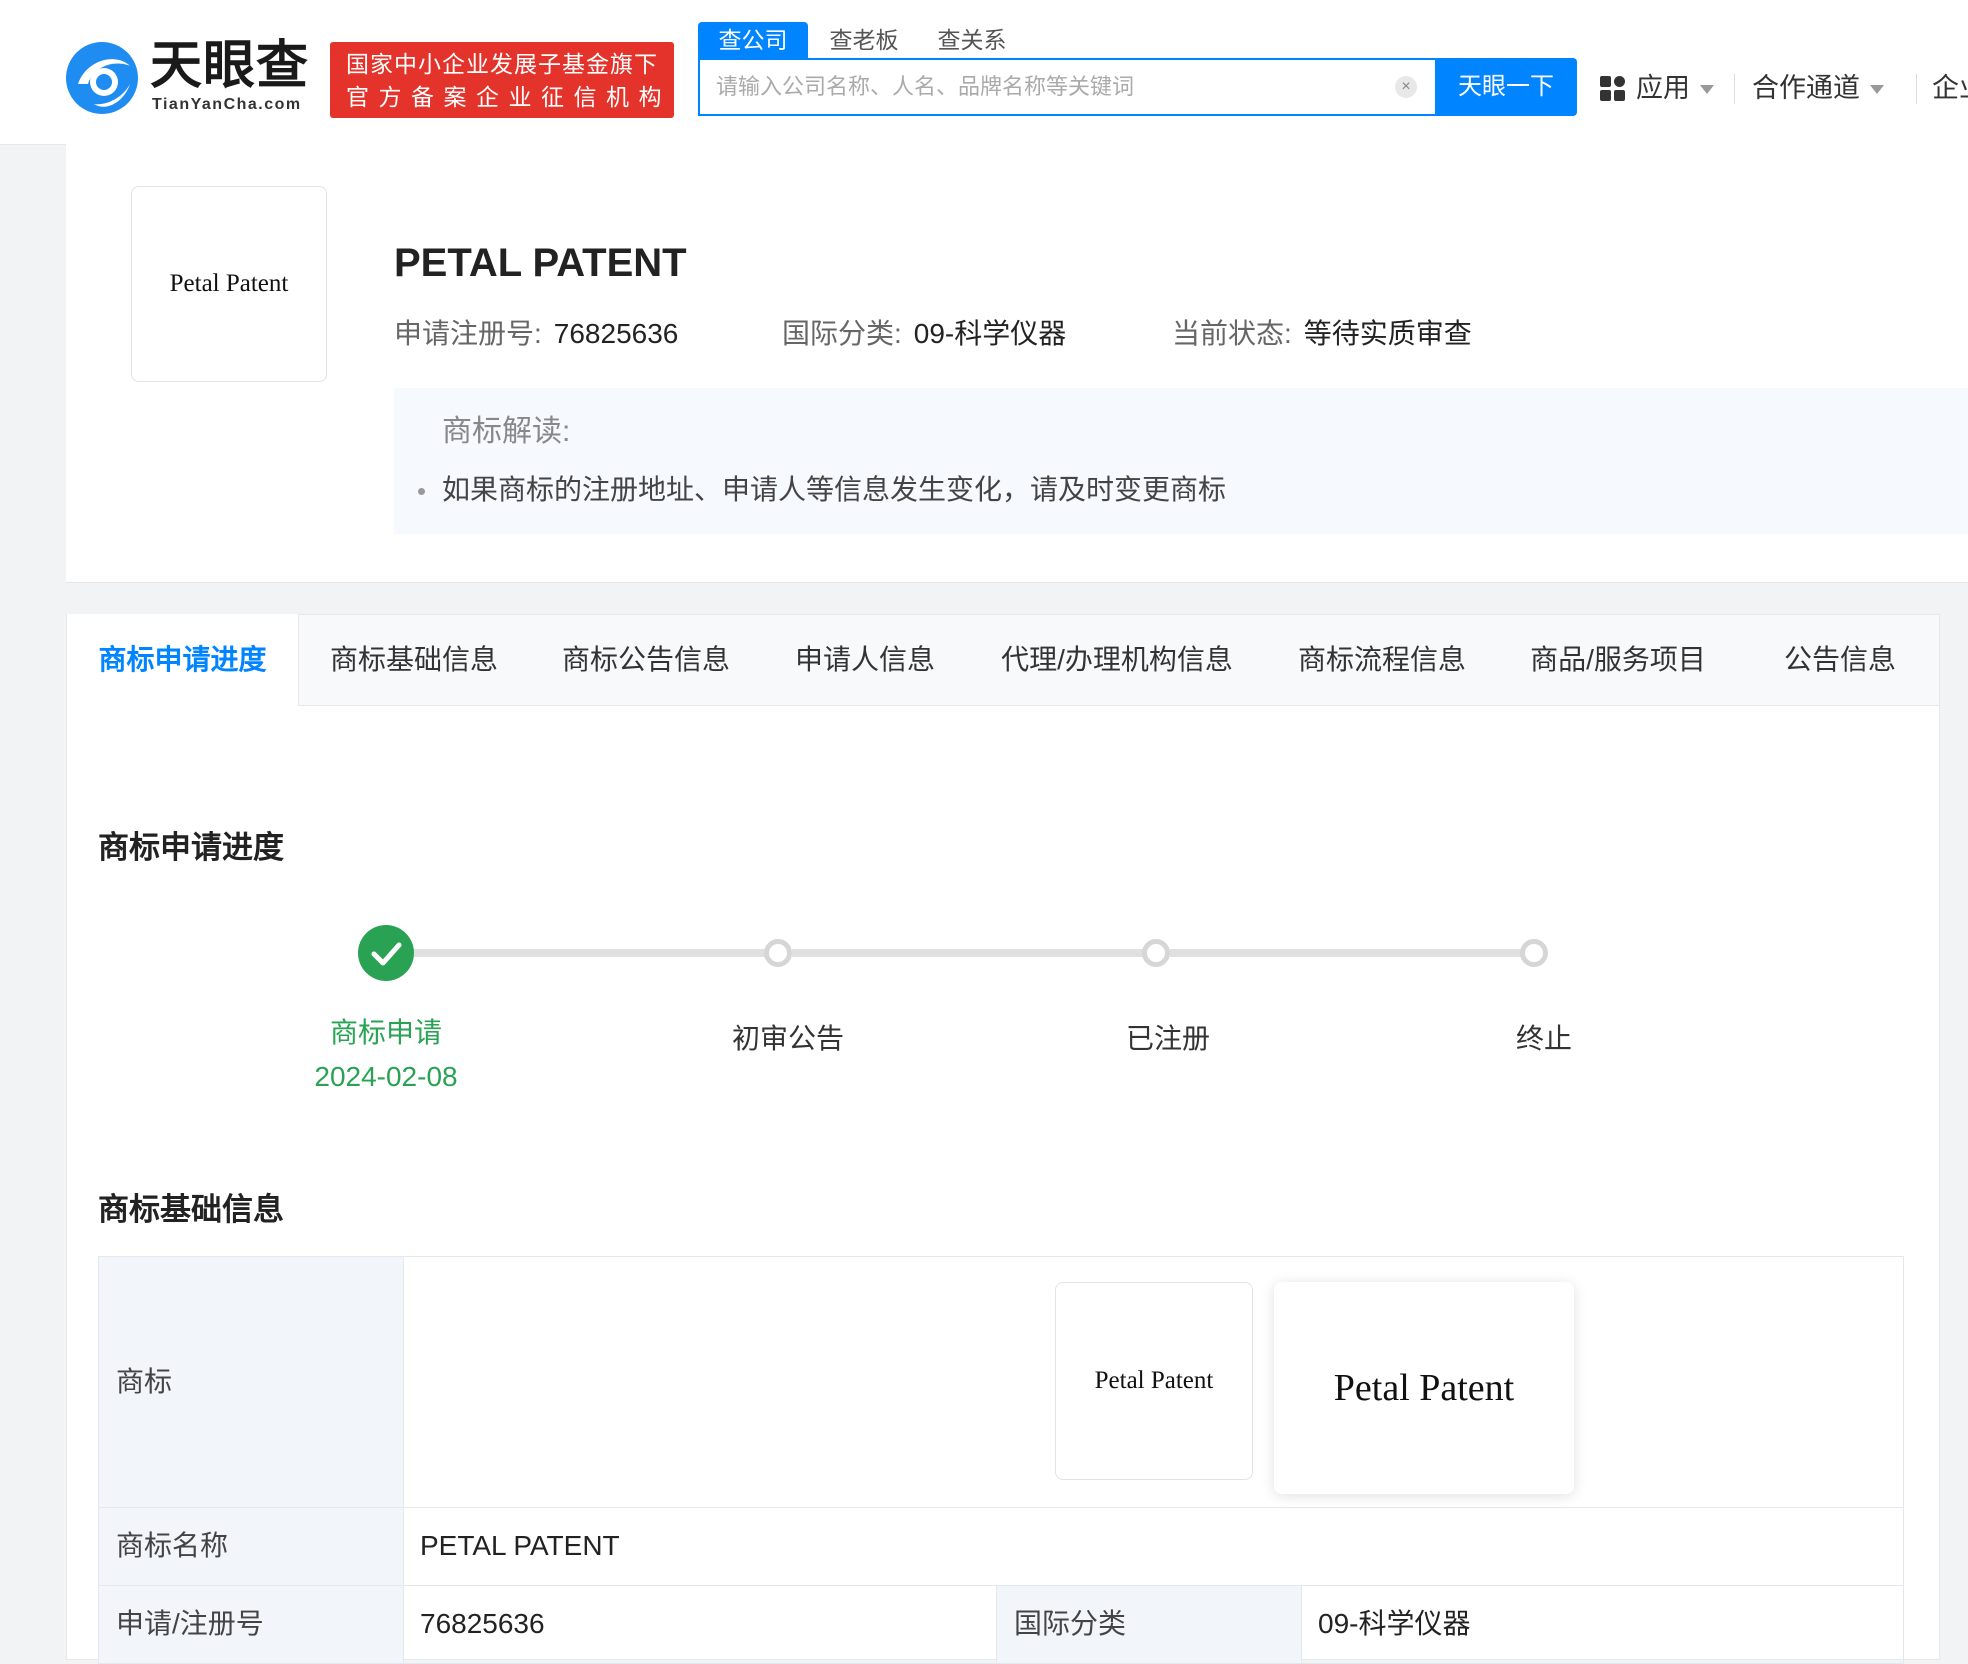 Image resolution: width=1968 pixels, height=1664 pixels. Describe the element at coordinates (421, 491) in the screenshot. I see `bullet-icon` at that location.